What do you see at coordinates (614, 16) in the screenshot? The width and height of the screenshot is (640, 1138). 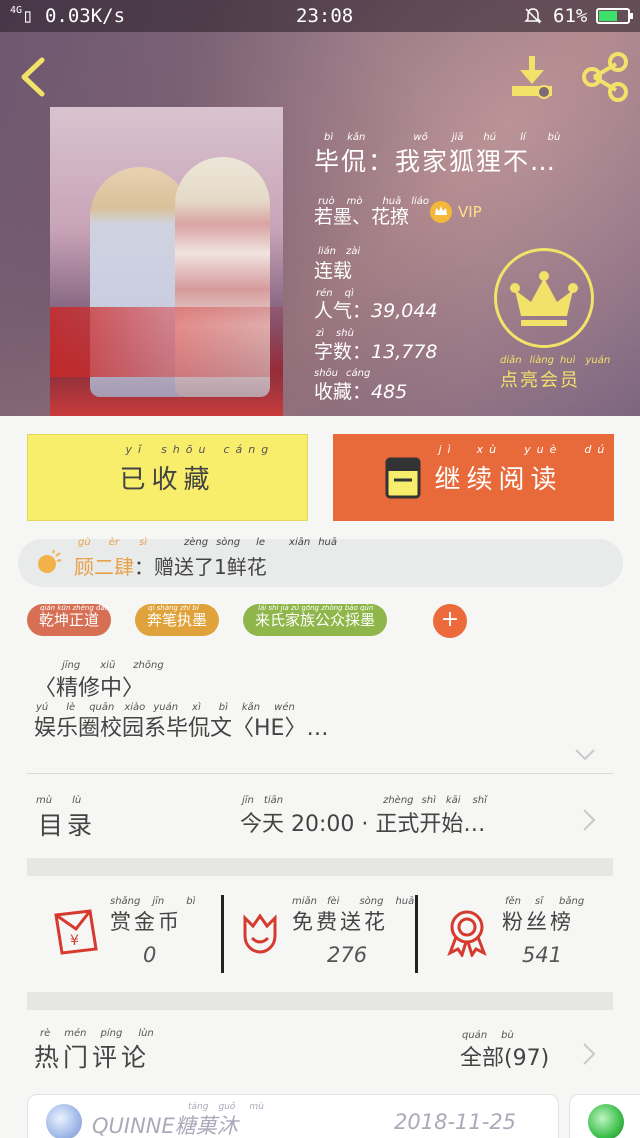 I see `battery-icon` at bounding box center [614, 16].